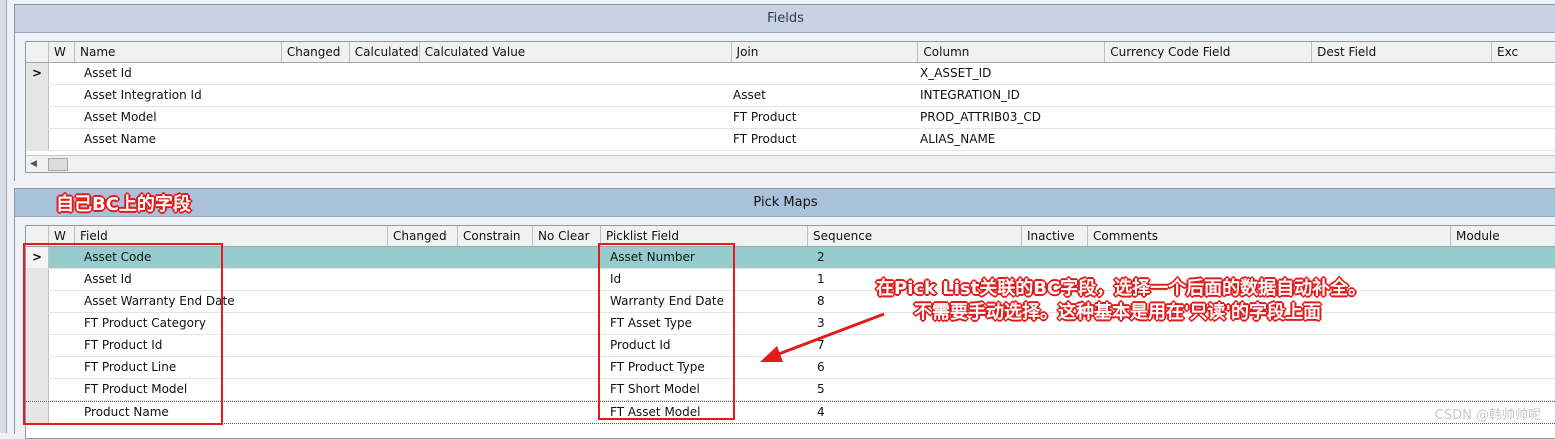 The image size is (1555, 439). I want to click on arrow-head, so click(771, 354).